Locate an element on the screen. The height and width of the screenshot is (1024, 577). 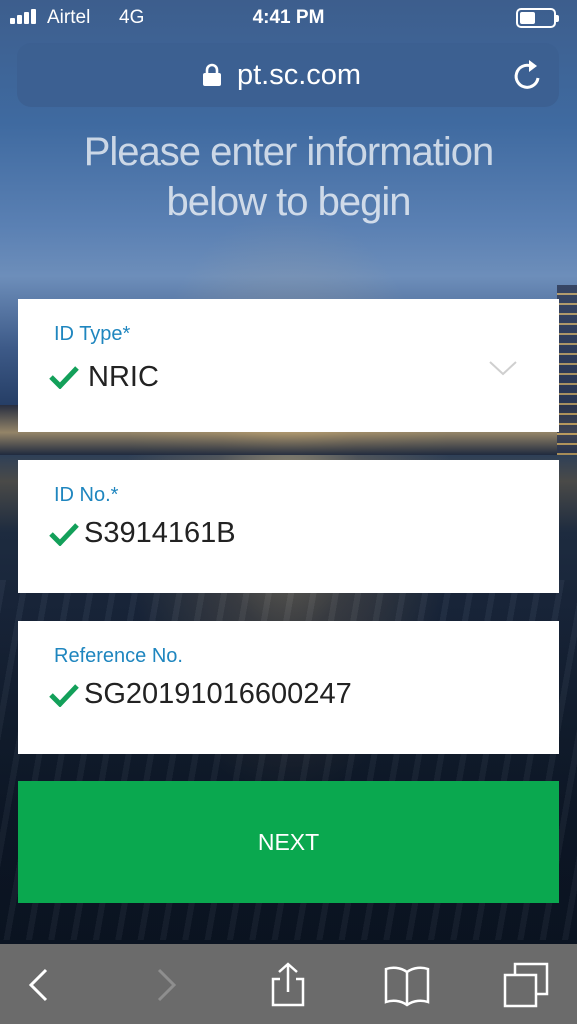
next-button: NEXT is located at coordinates (288, 842).